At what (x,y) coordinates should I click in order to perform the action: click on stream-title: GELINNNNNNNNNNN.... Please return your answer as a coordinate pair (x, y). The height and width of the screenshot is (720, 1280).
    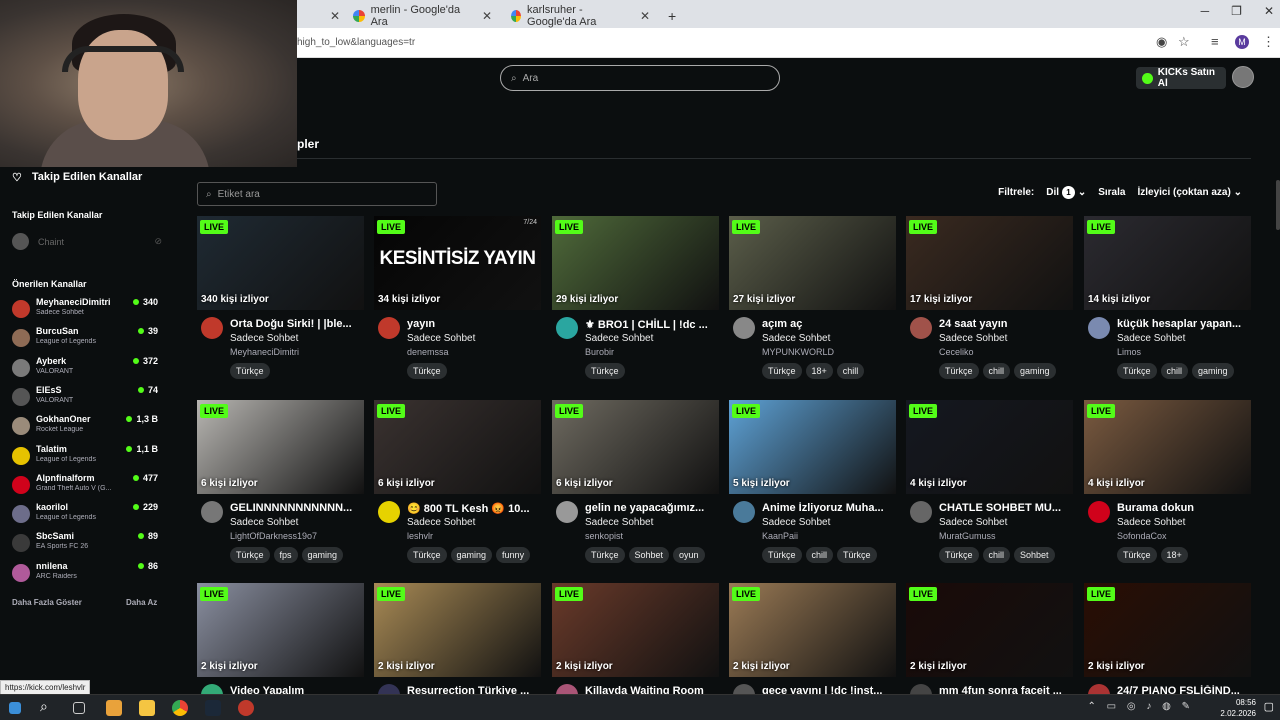
    Looking at the image, I should click on (296, 508).